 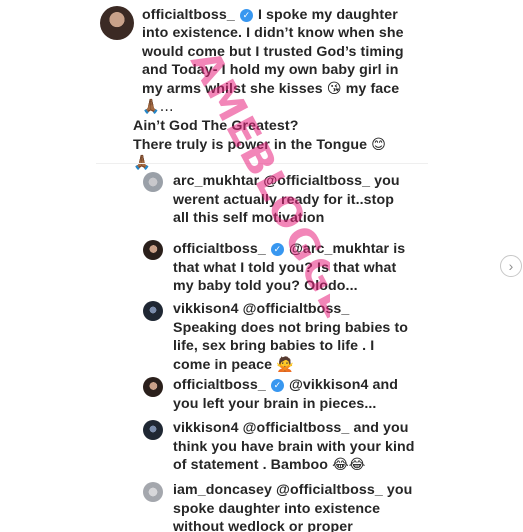 I want to click on caption-text: my face, so click(x=372, y=88).